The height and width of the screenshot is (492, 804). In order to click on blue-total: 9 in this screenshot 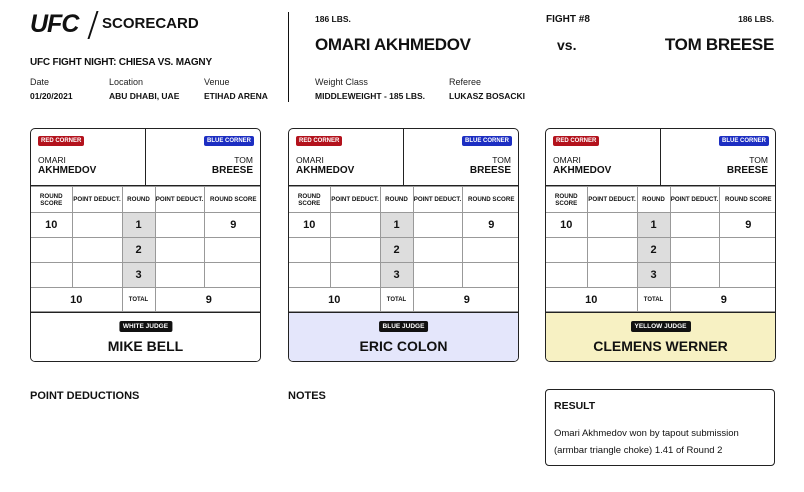, I will do `click(207, 299)`.